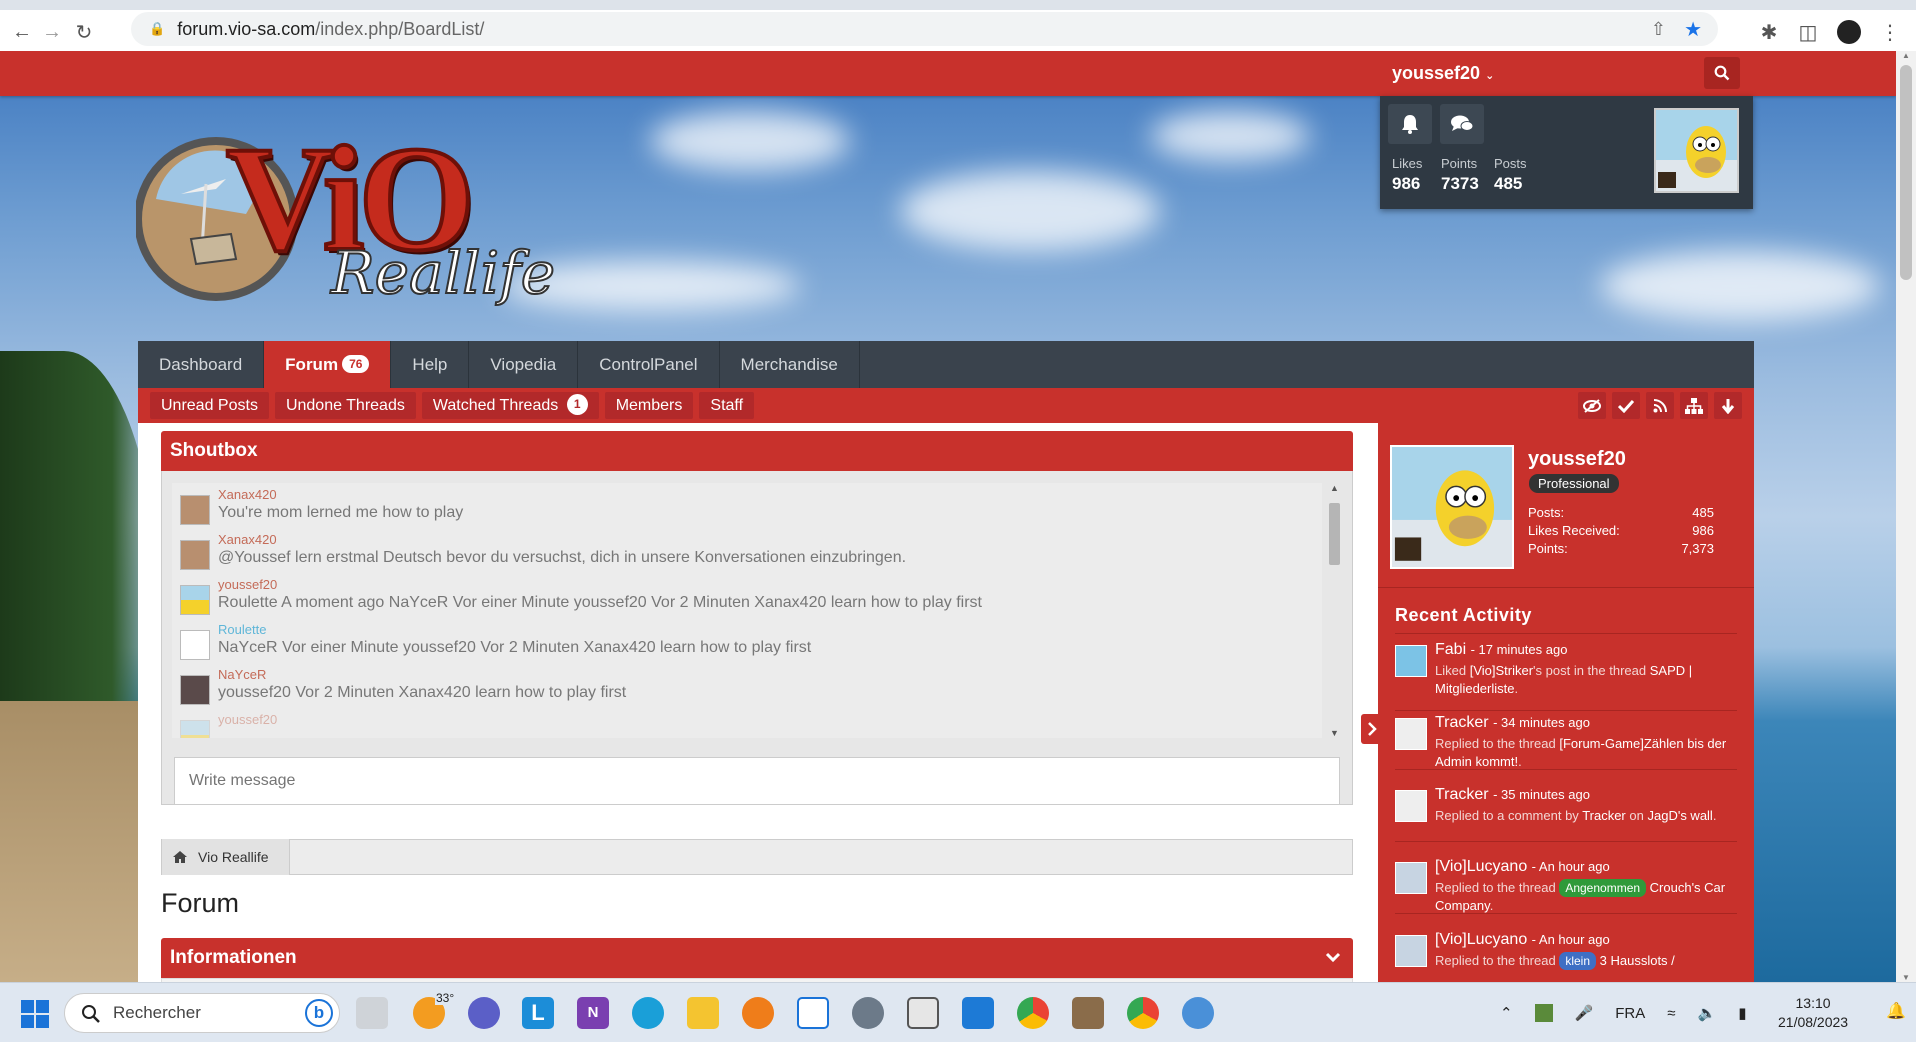  What do you see at coordinates (1808, 32) in the screenshot?
I see `sidepanel-icon: ◫` at bounding box center [1808, 32].